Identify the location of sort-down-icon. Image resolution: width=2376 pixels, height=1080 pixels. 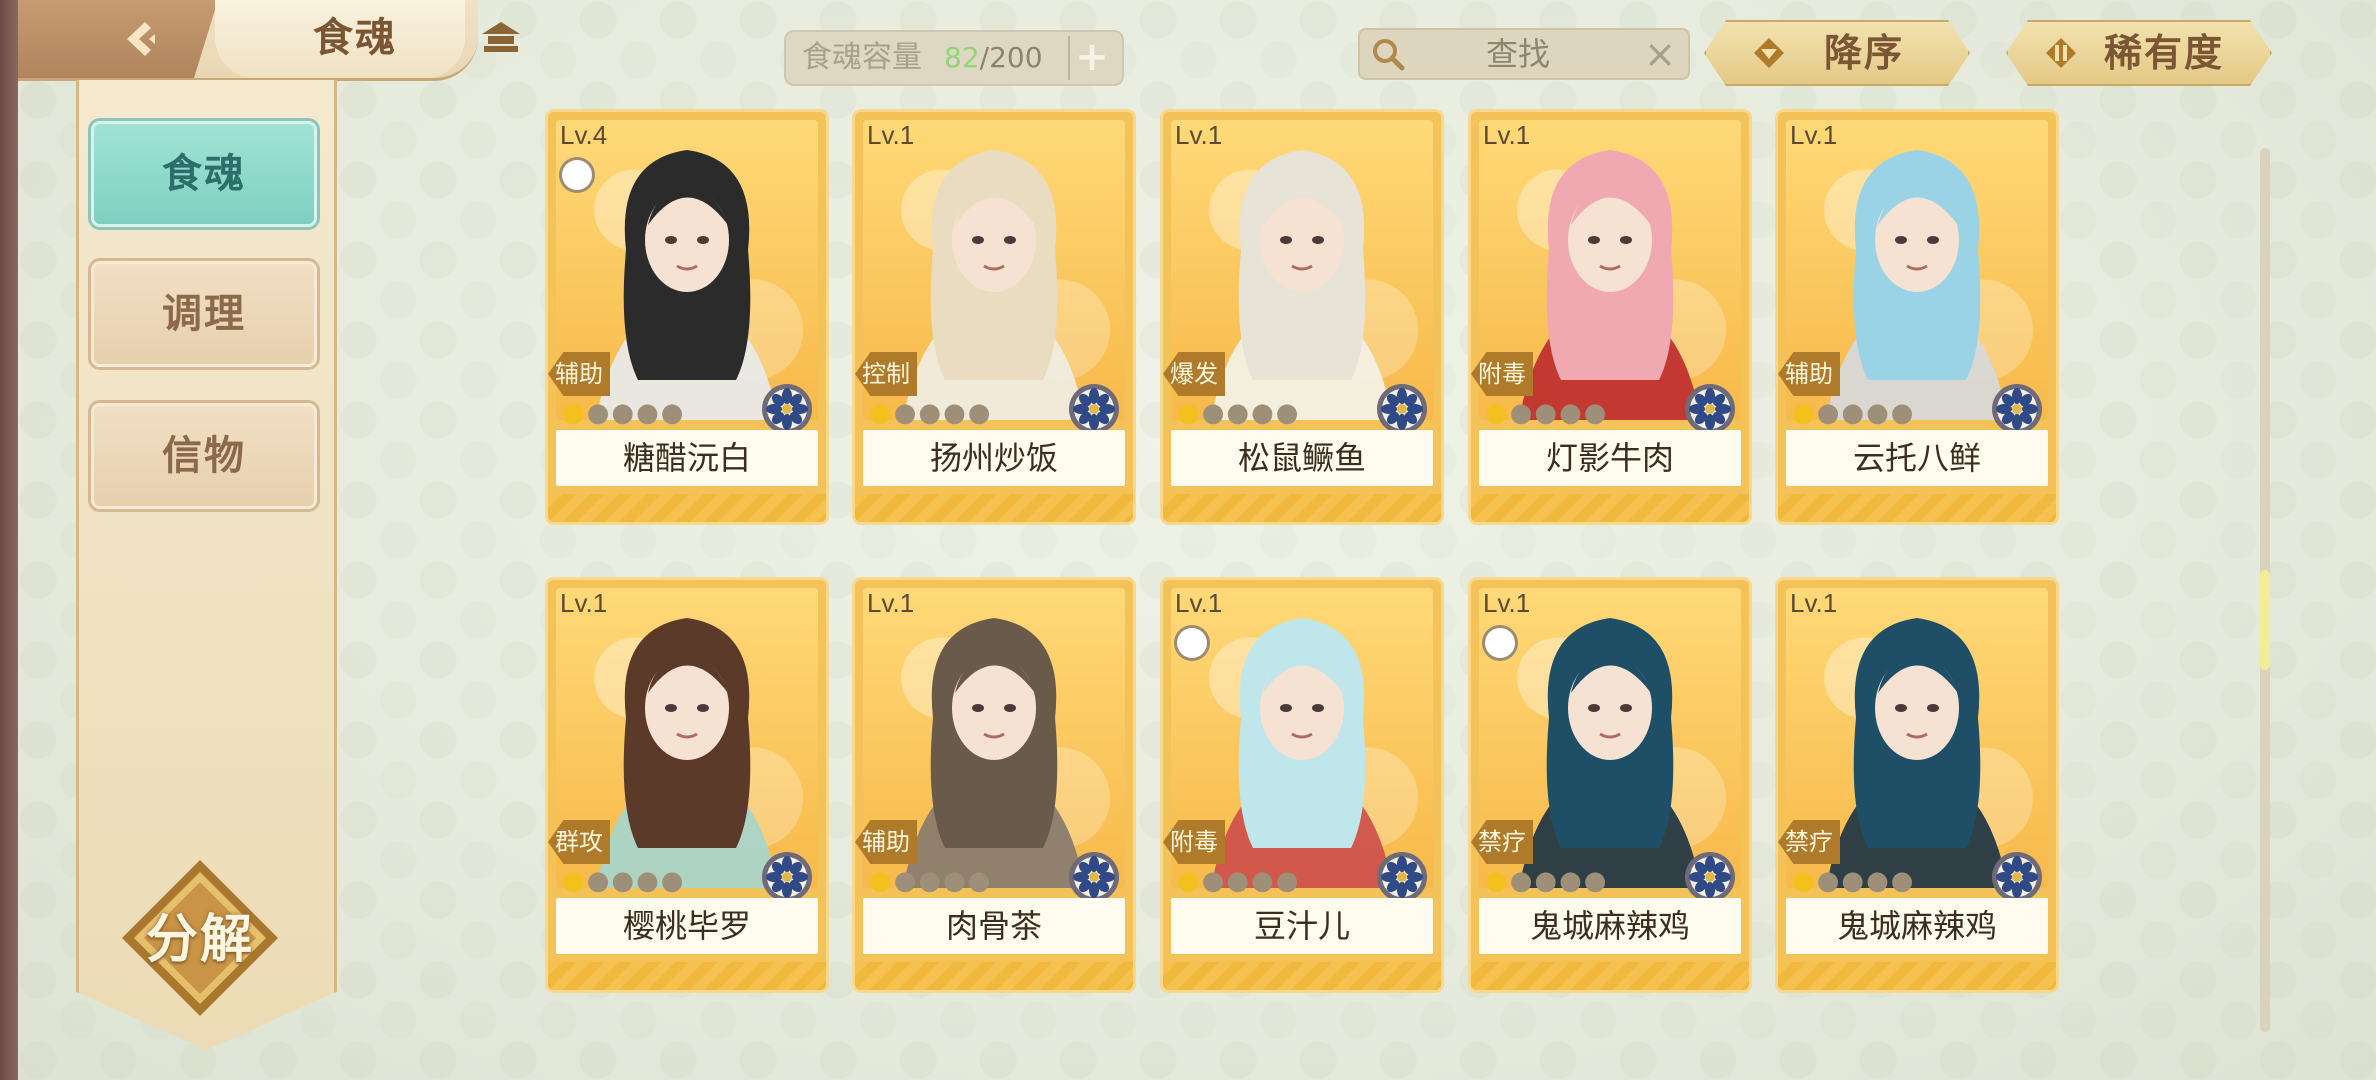
(1769, 53).